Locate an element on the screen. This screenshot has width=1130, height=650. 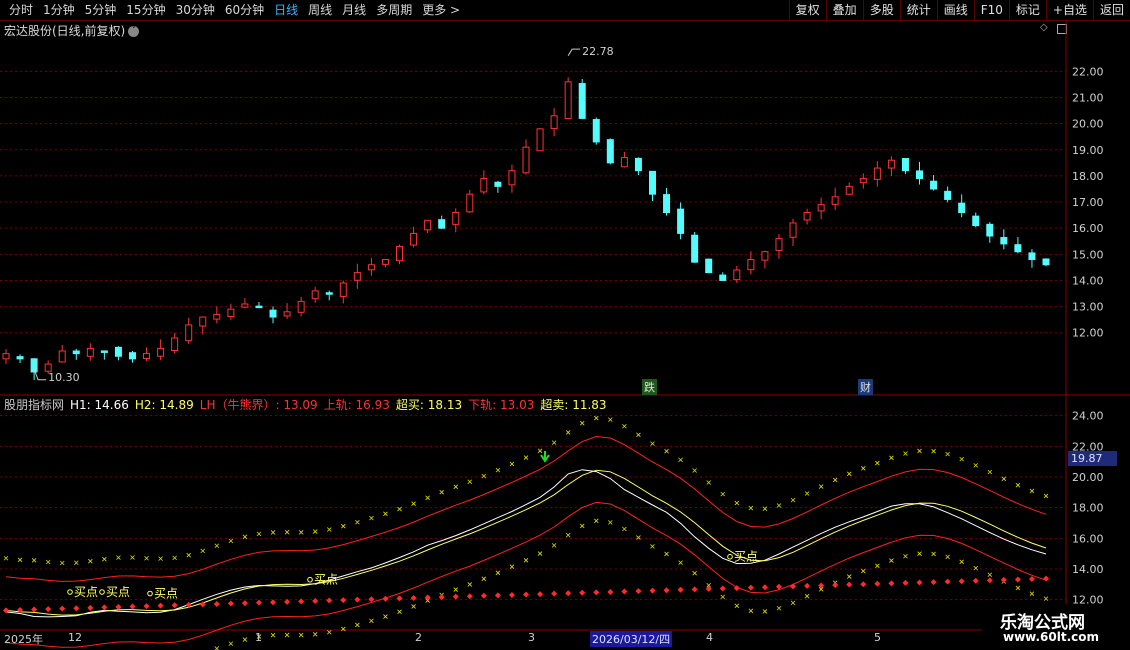
indicator-tick-label: 24.00 is located at coordinates (1088, 416).